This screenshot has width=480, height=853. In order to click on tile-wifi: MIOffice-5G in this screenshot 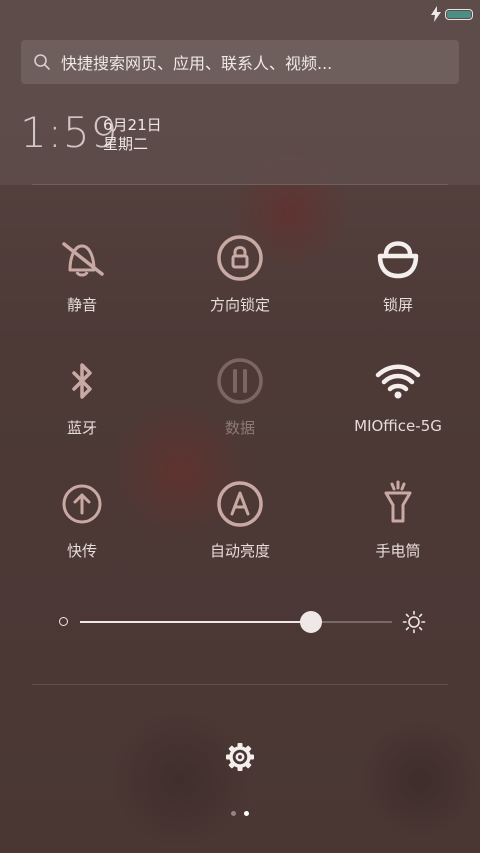, I will do `click(398, 395)`.